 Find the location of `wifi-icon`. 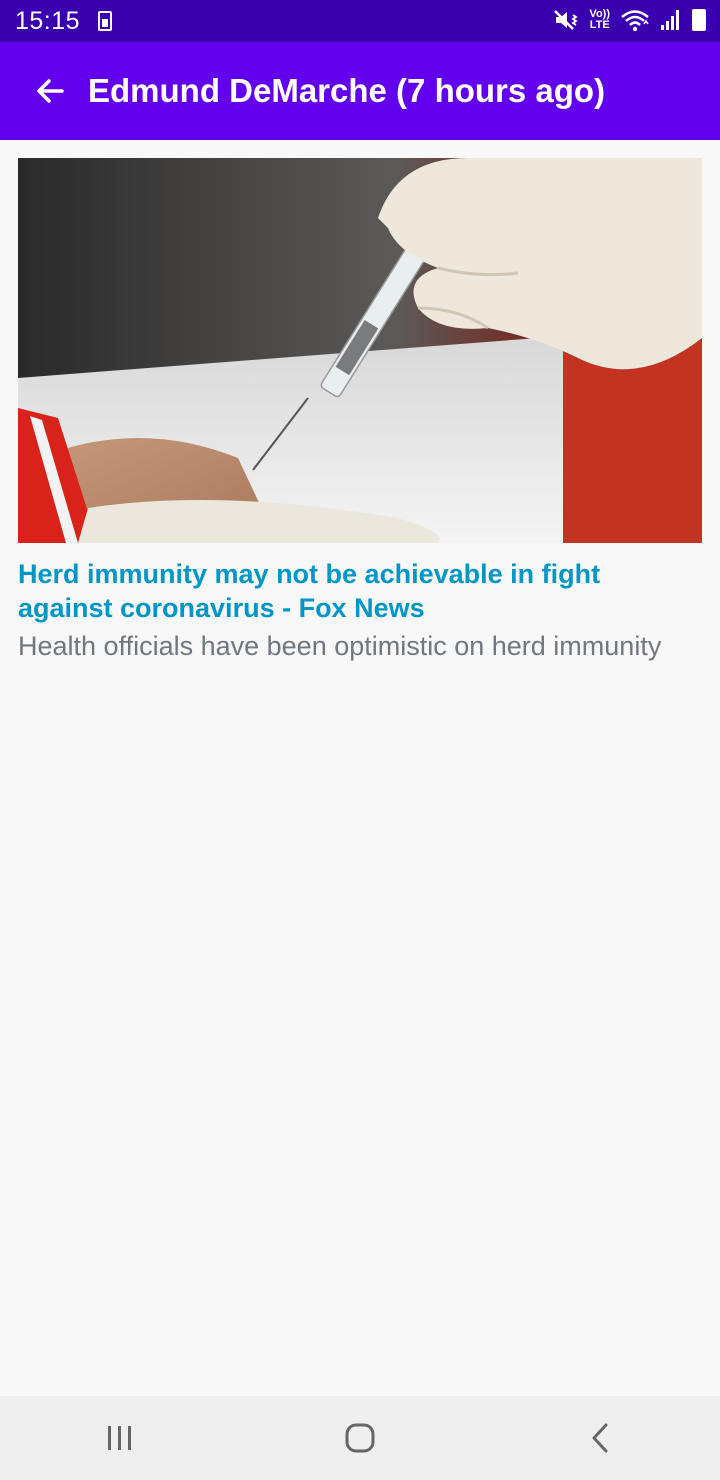

wifi-icon is located at coordinates (635, 21).